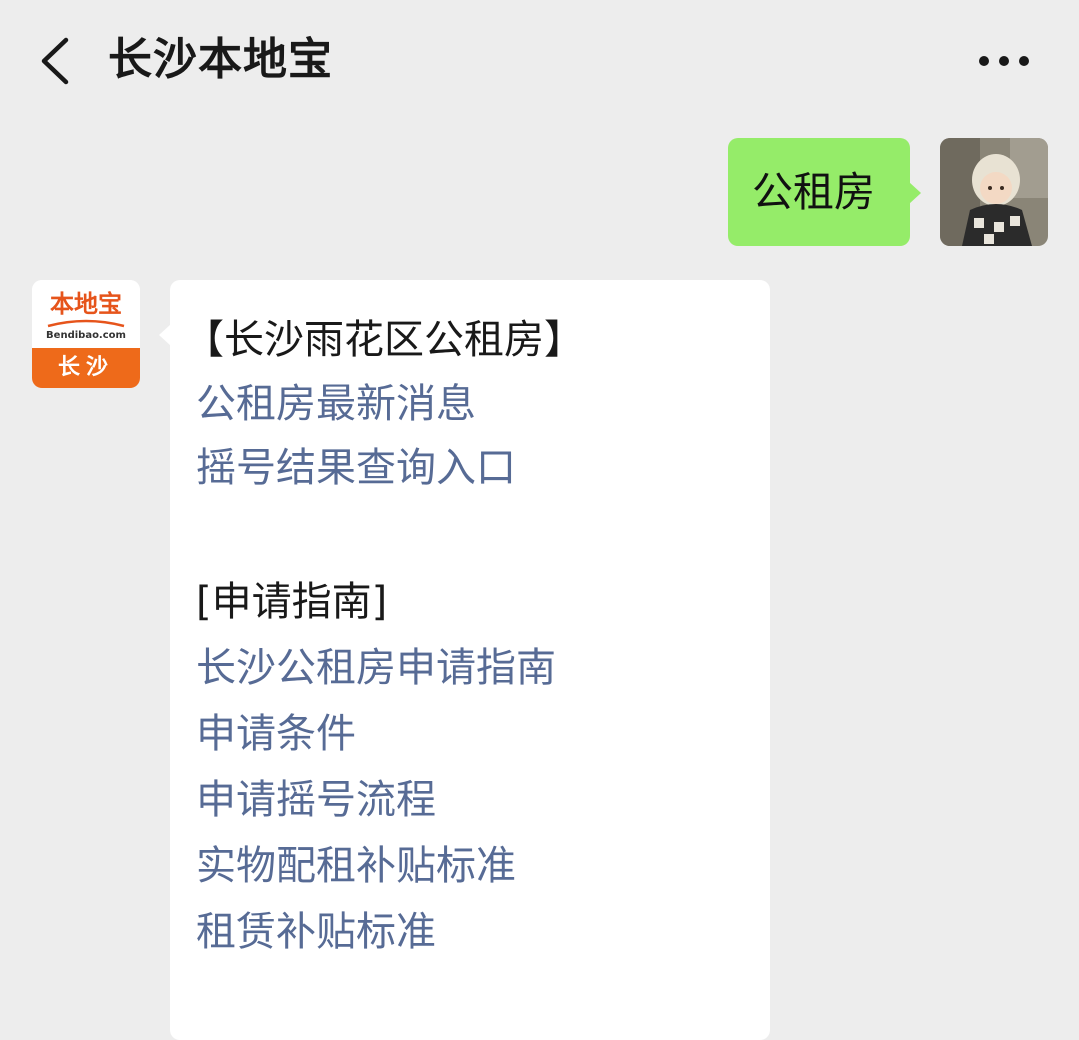 The width and height of the screenshot is (1079, 1040). Describe the element at coordinates (86, 368) in the screenshot. I see `logo-city: 长沙` at that location.